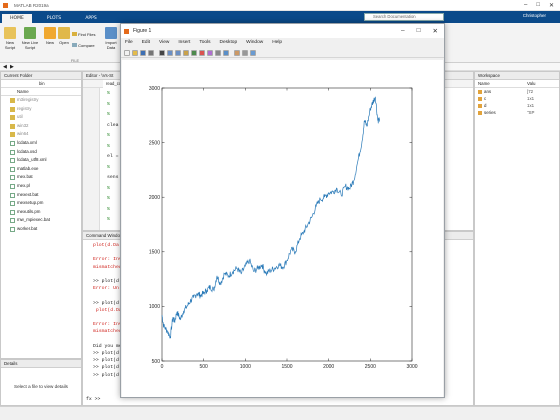 The width and height of the screenshot is (560, 420). What do you see at coordinates (129, 43) in the screenshot?
I see `figure-menu-file: File` at bounding box center [129, 43].